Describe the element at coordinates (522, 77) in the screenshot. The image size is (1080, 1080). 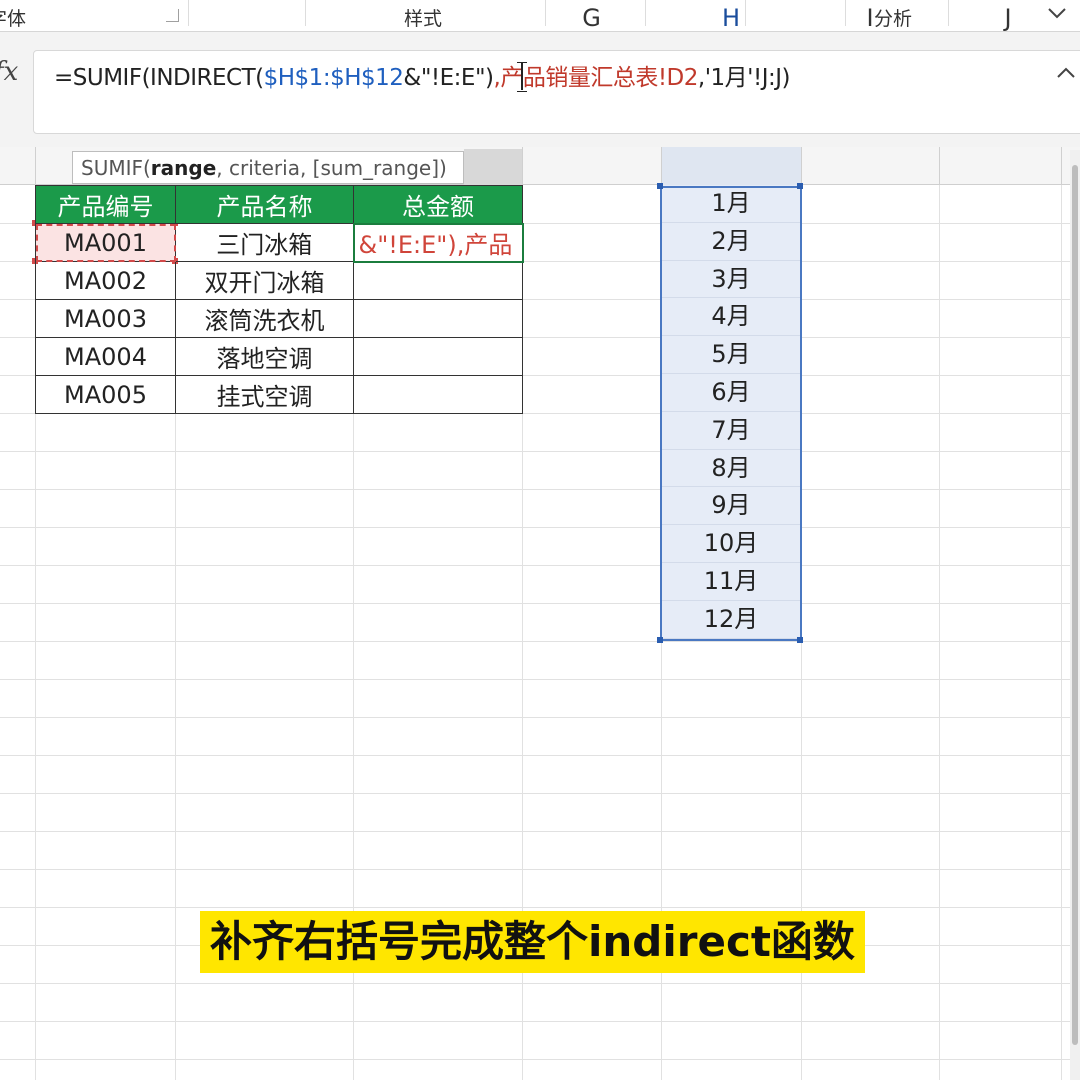
I see `text-cursor-icon` at that location.